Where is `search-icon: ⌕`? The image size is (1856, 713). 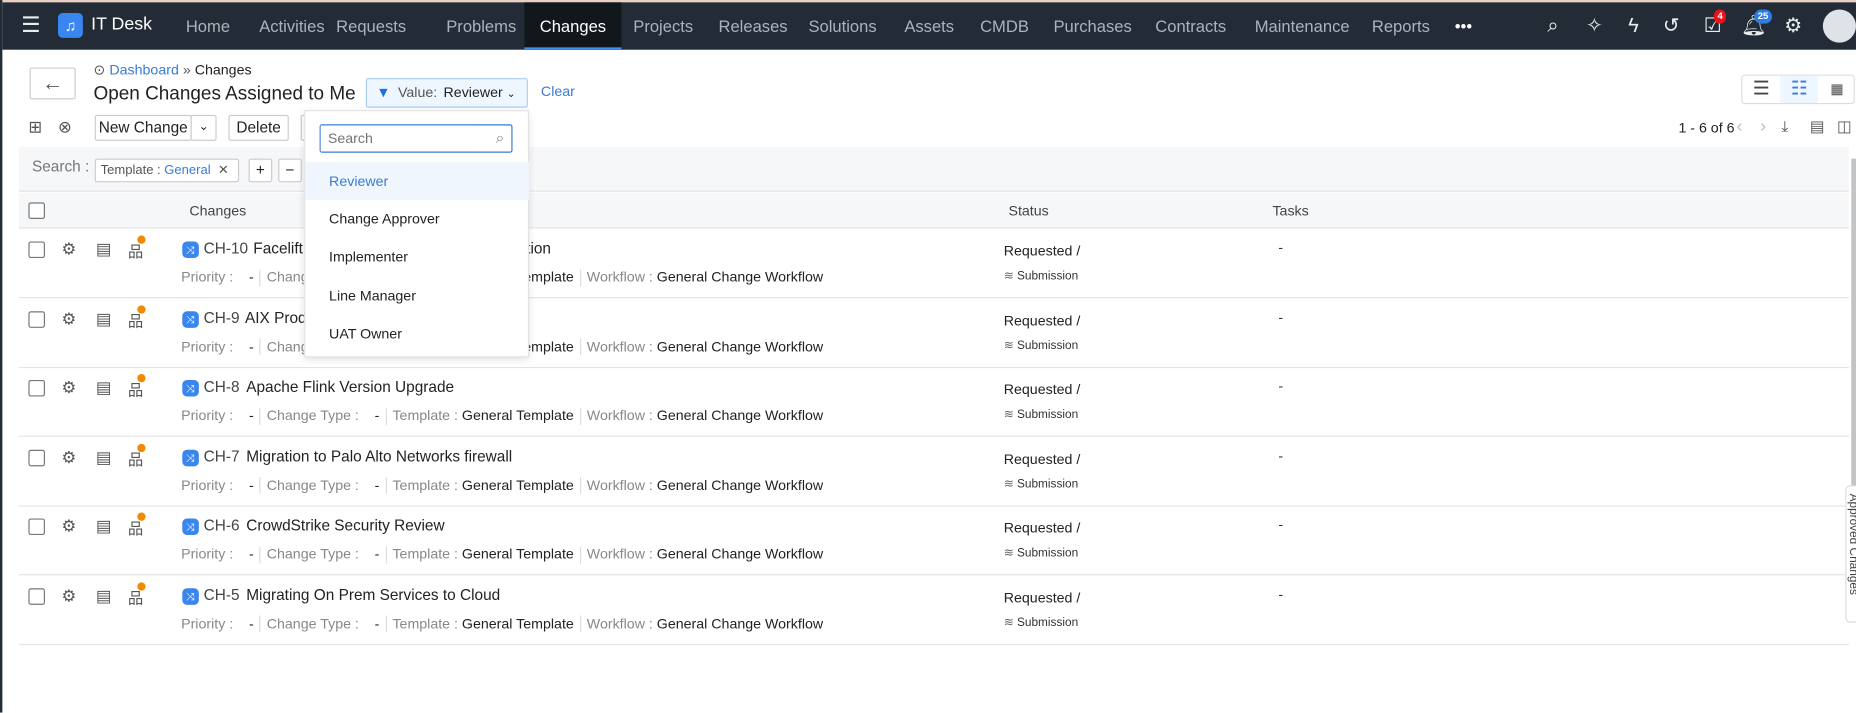
search-icon: ⌕ is located at coordinates (1553, 26).